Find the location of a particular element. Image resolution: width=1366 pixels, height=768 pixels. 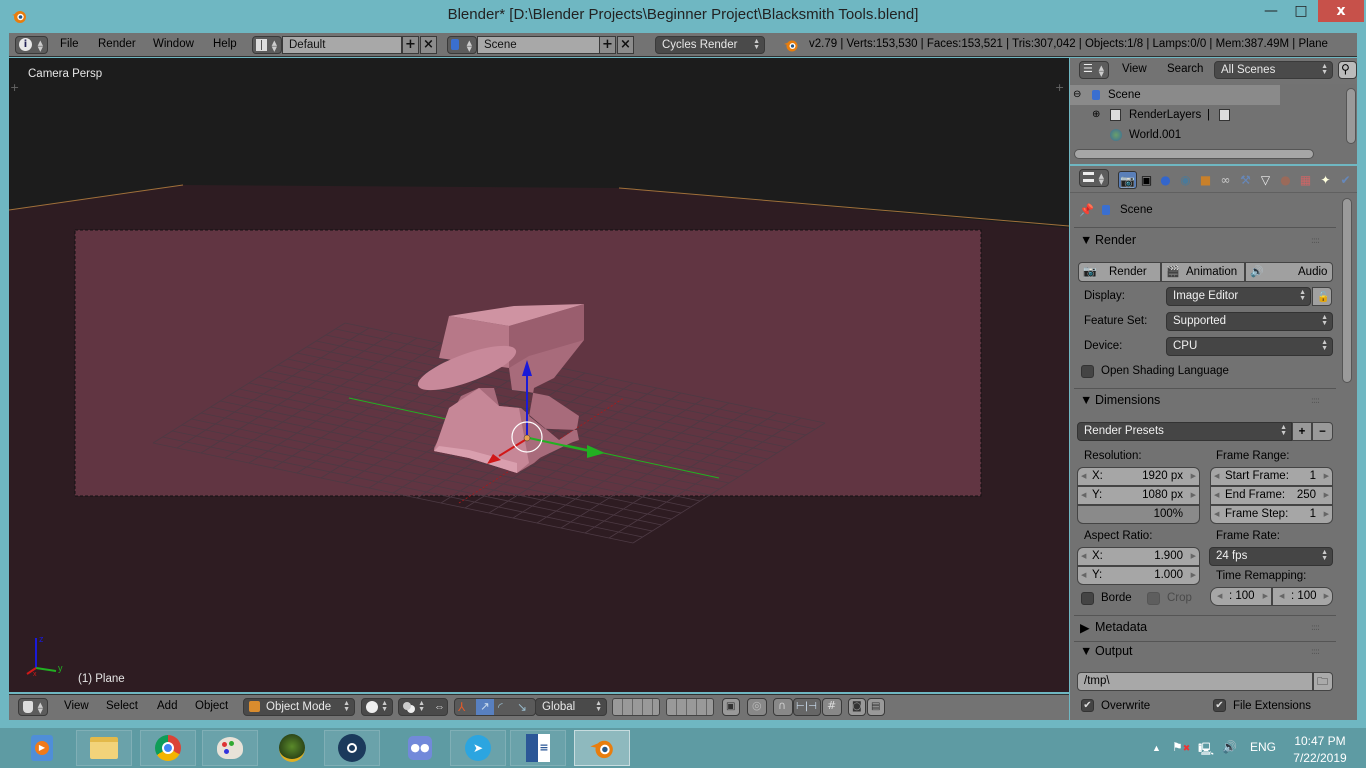

overwrite-checkbox: ✔ is located at coordinates (1087, 705).